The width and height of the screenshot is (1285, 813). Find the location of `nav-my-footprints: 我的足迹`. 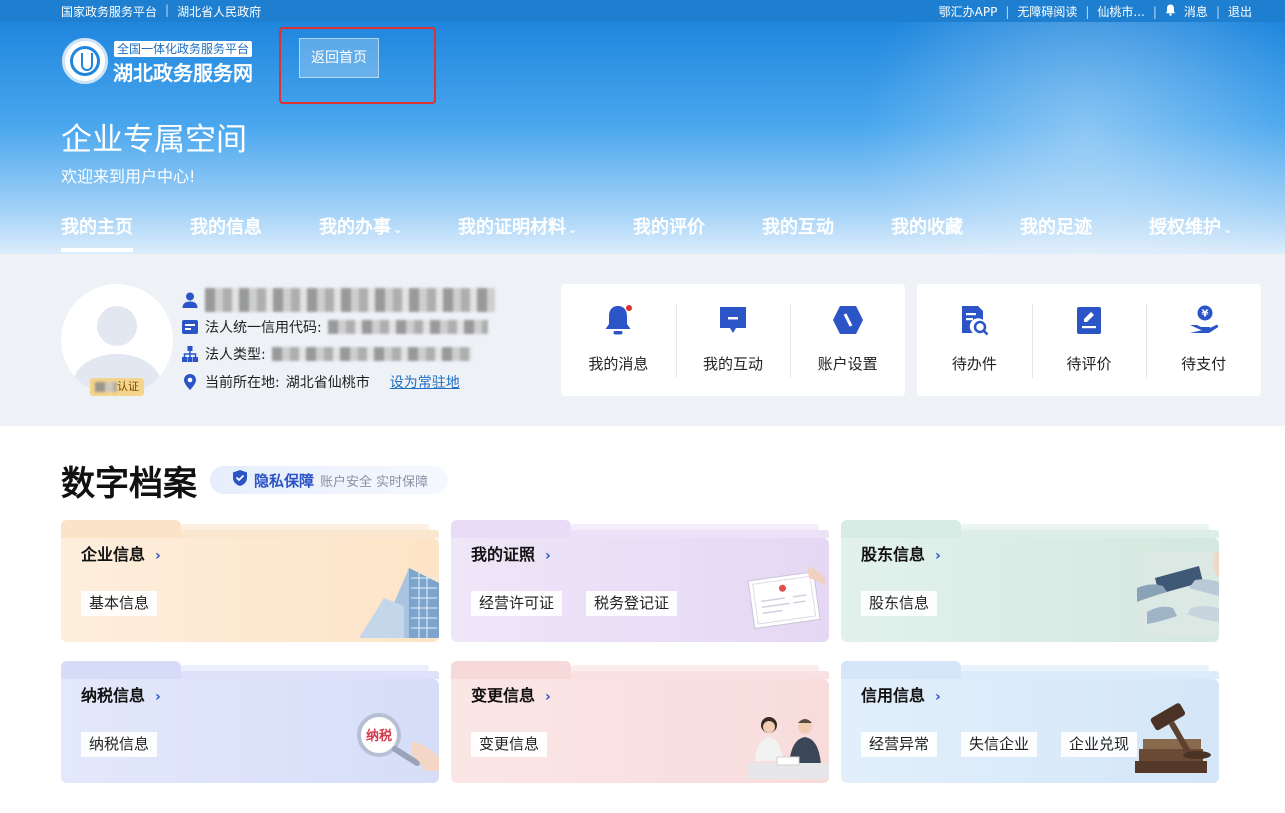

nav-my-footprints: 我的足迹 is located at coordinates (1056, 226).